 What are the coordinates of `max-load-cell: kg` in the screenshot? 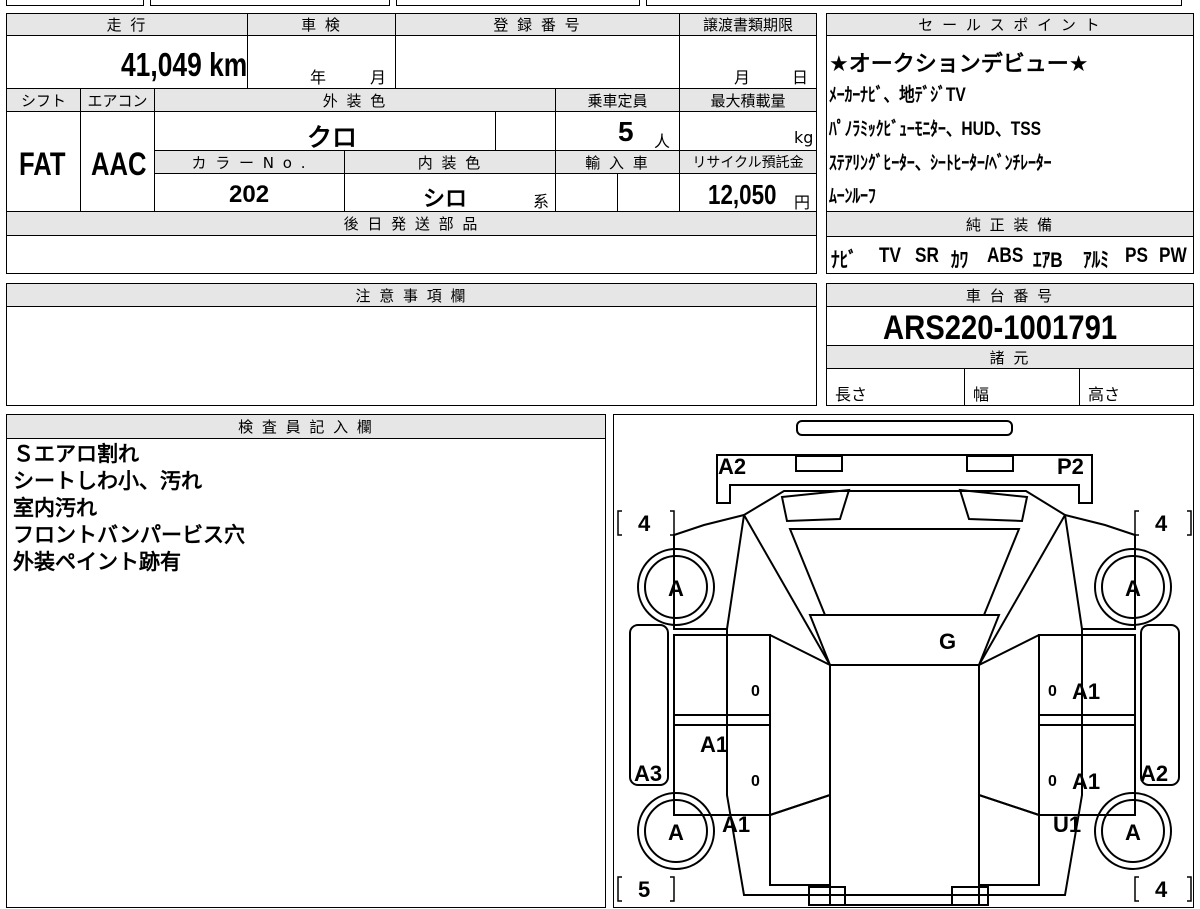 It's located at (748, 131).